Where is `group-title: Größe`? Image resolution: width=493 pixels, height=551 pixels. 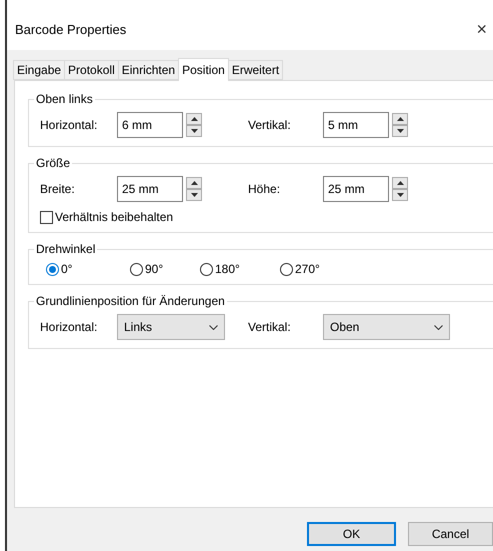 group-title: Größe is located at coordinates (53, 163).